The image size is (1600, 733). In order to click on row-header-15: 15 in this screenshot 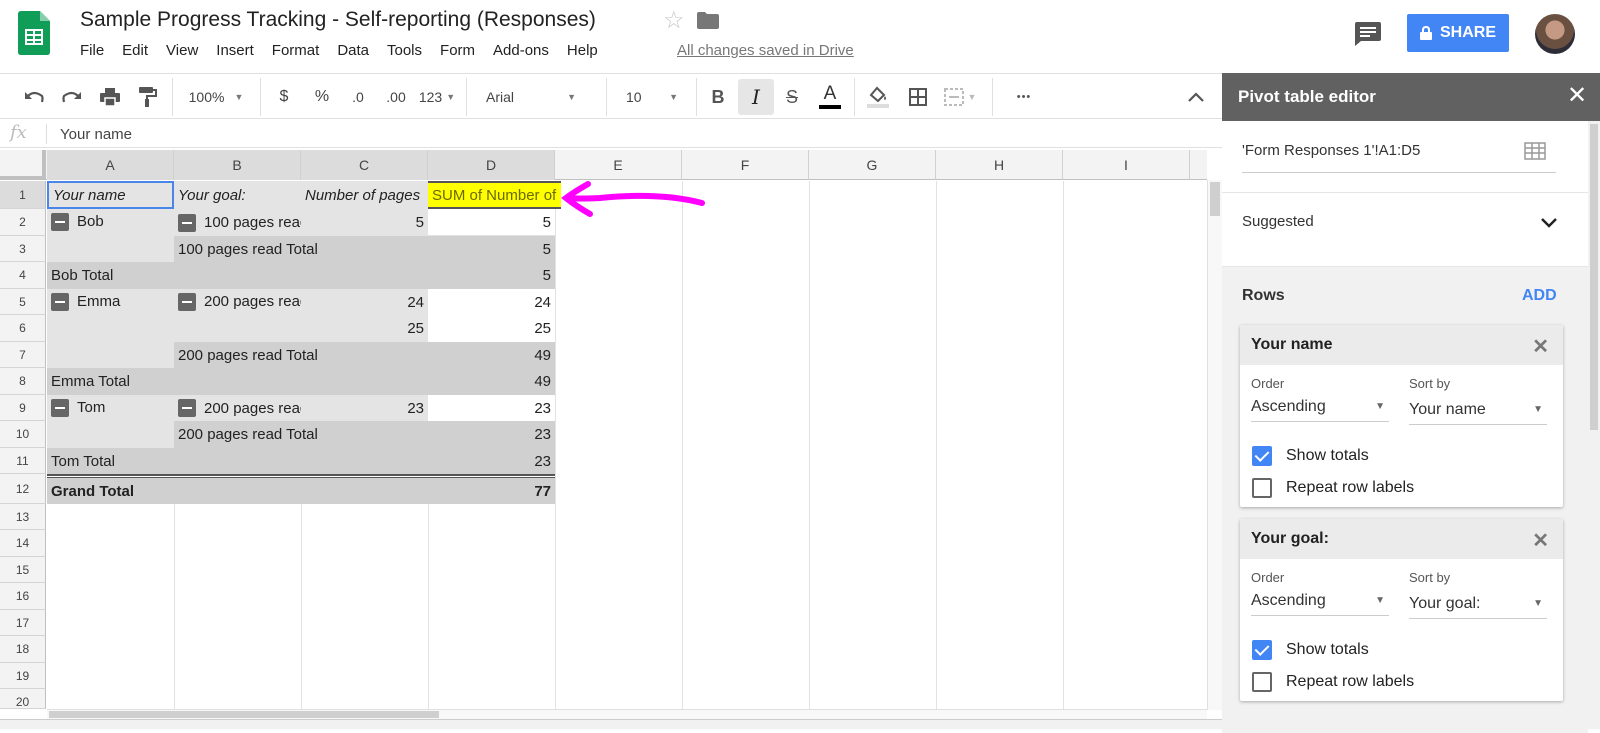, I will do `click(23, 570)`.